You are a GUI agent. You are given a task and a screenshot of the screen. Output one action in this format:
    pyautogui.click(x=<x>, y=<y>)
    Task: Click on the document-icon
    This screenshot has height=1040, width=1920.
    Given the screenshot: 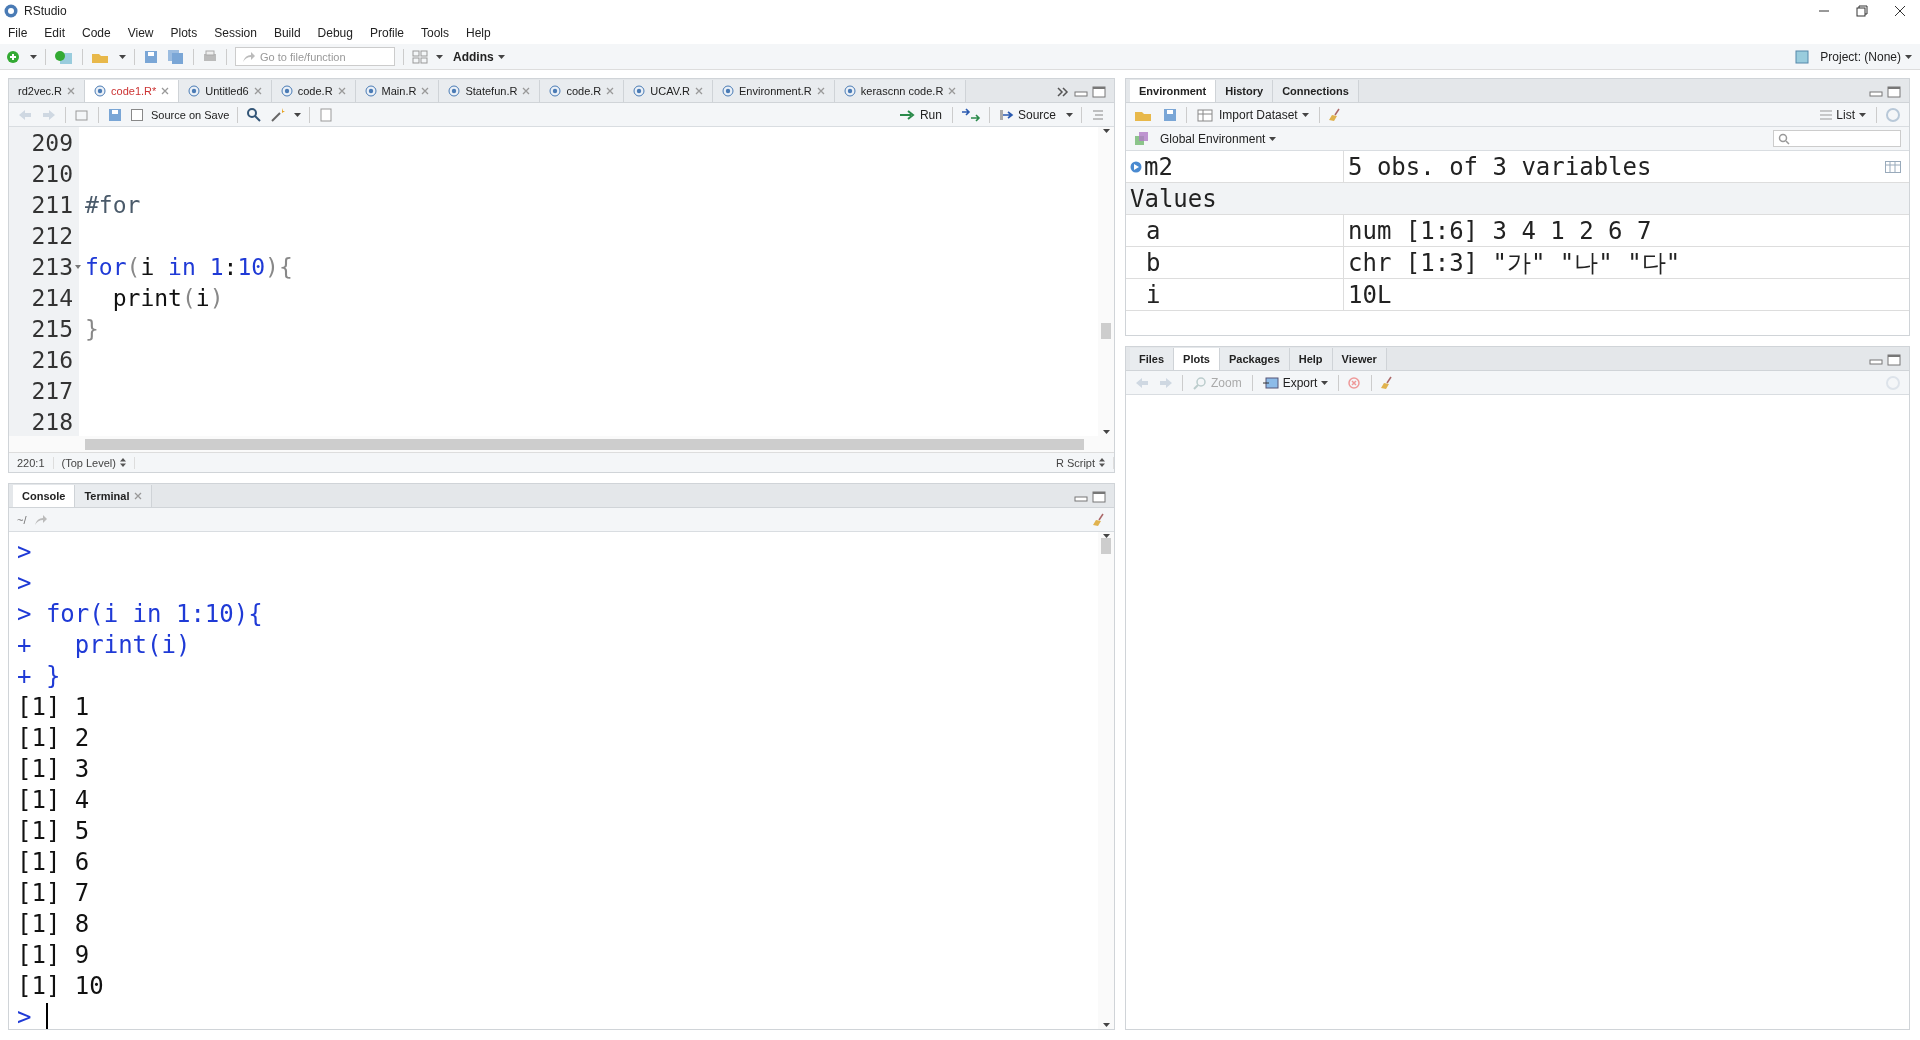 What is the action you would take?
    pyautogui.click(x=326, y=114)
    